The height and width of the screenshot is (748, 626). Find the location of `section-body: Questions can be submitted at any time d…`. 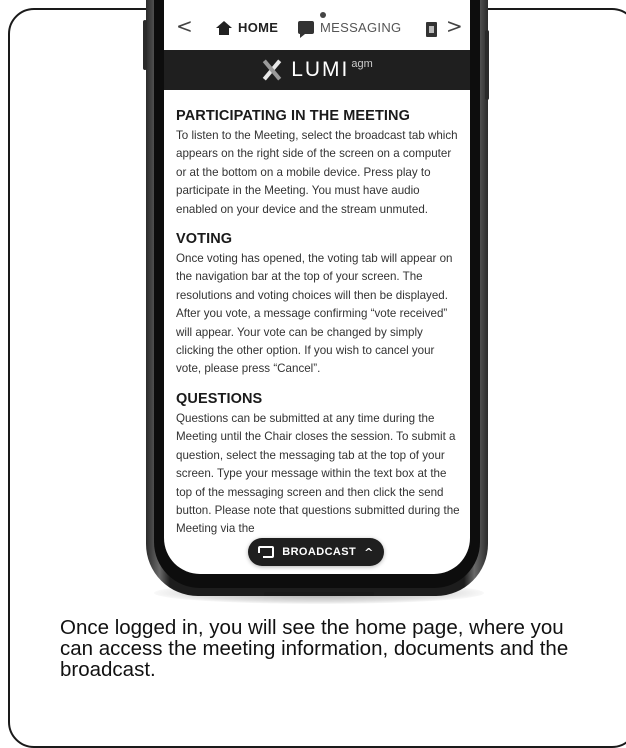

section-body: Questions can be submitted at any time d… is located at coordinates (318, 473).